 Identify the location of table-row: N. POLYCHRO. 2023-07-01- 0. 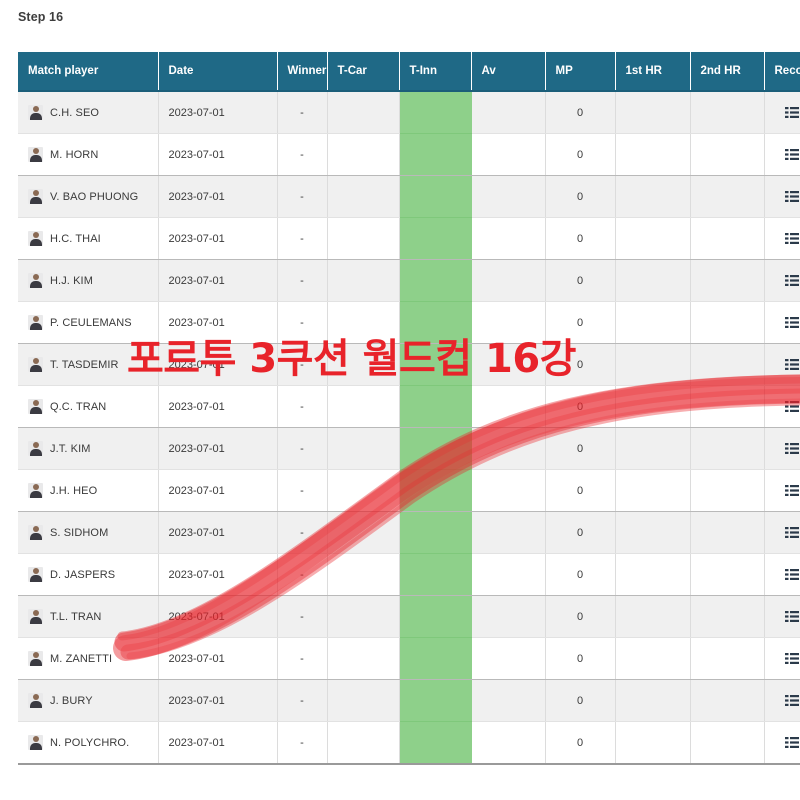
(409, 743).